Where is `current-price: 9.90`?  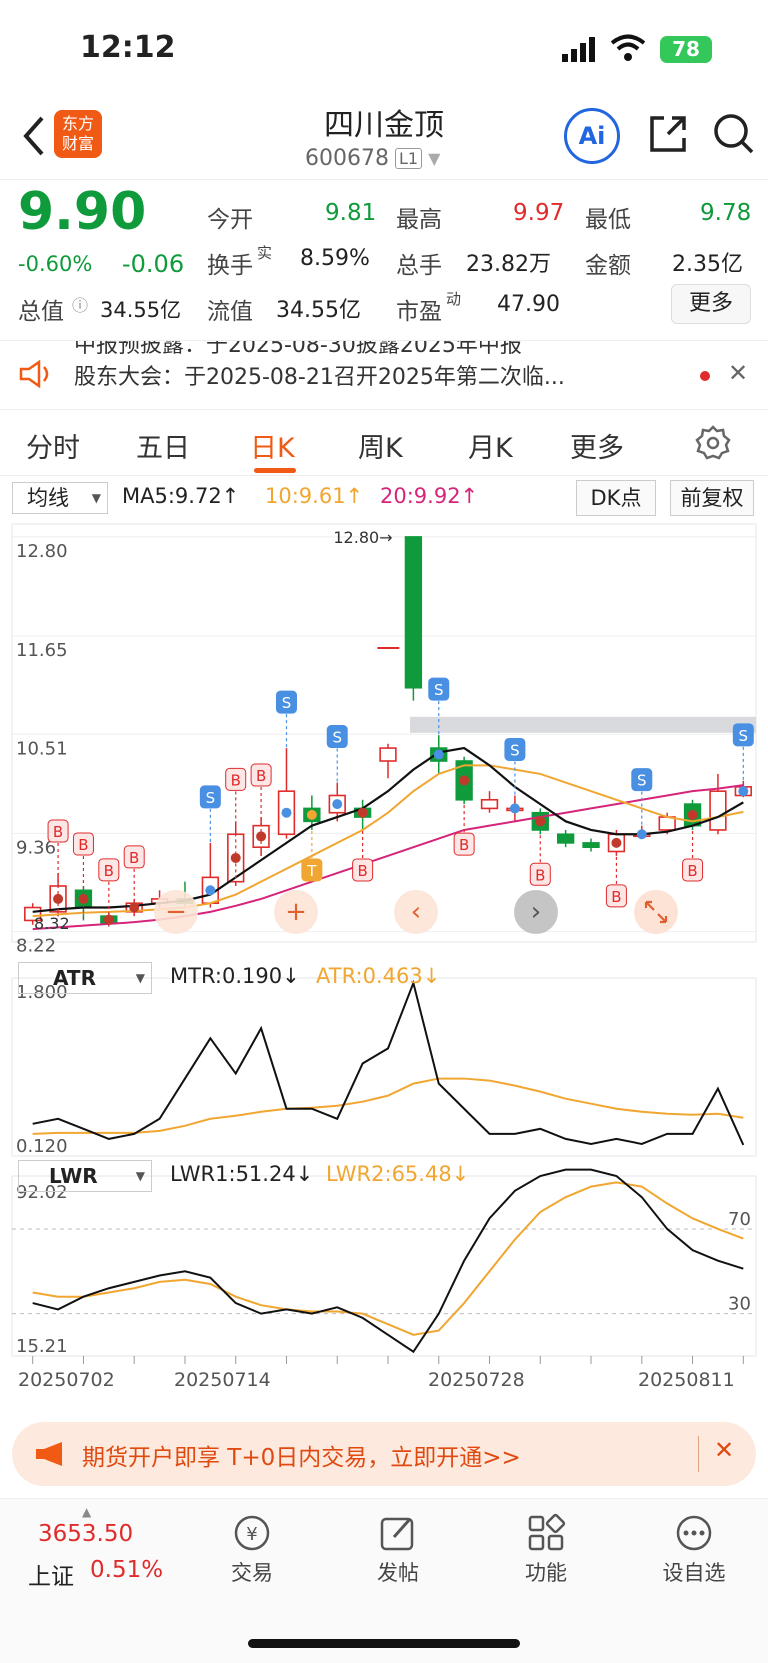 current-price: 9.90 is located at coordinates (82, 212).